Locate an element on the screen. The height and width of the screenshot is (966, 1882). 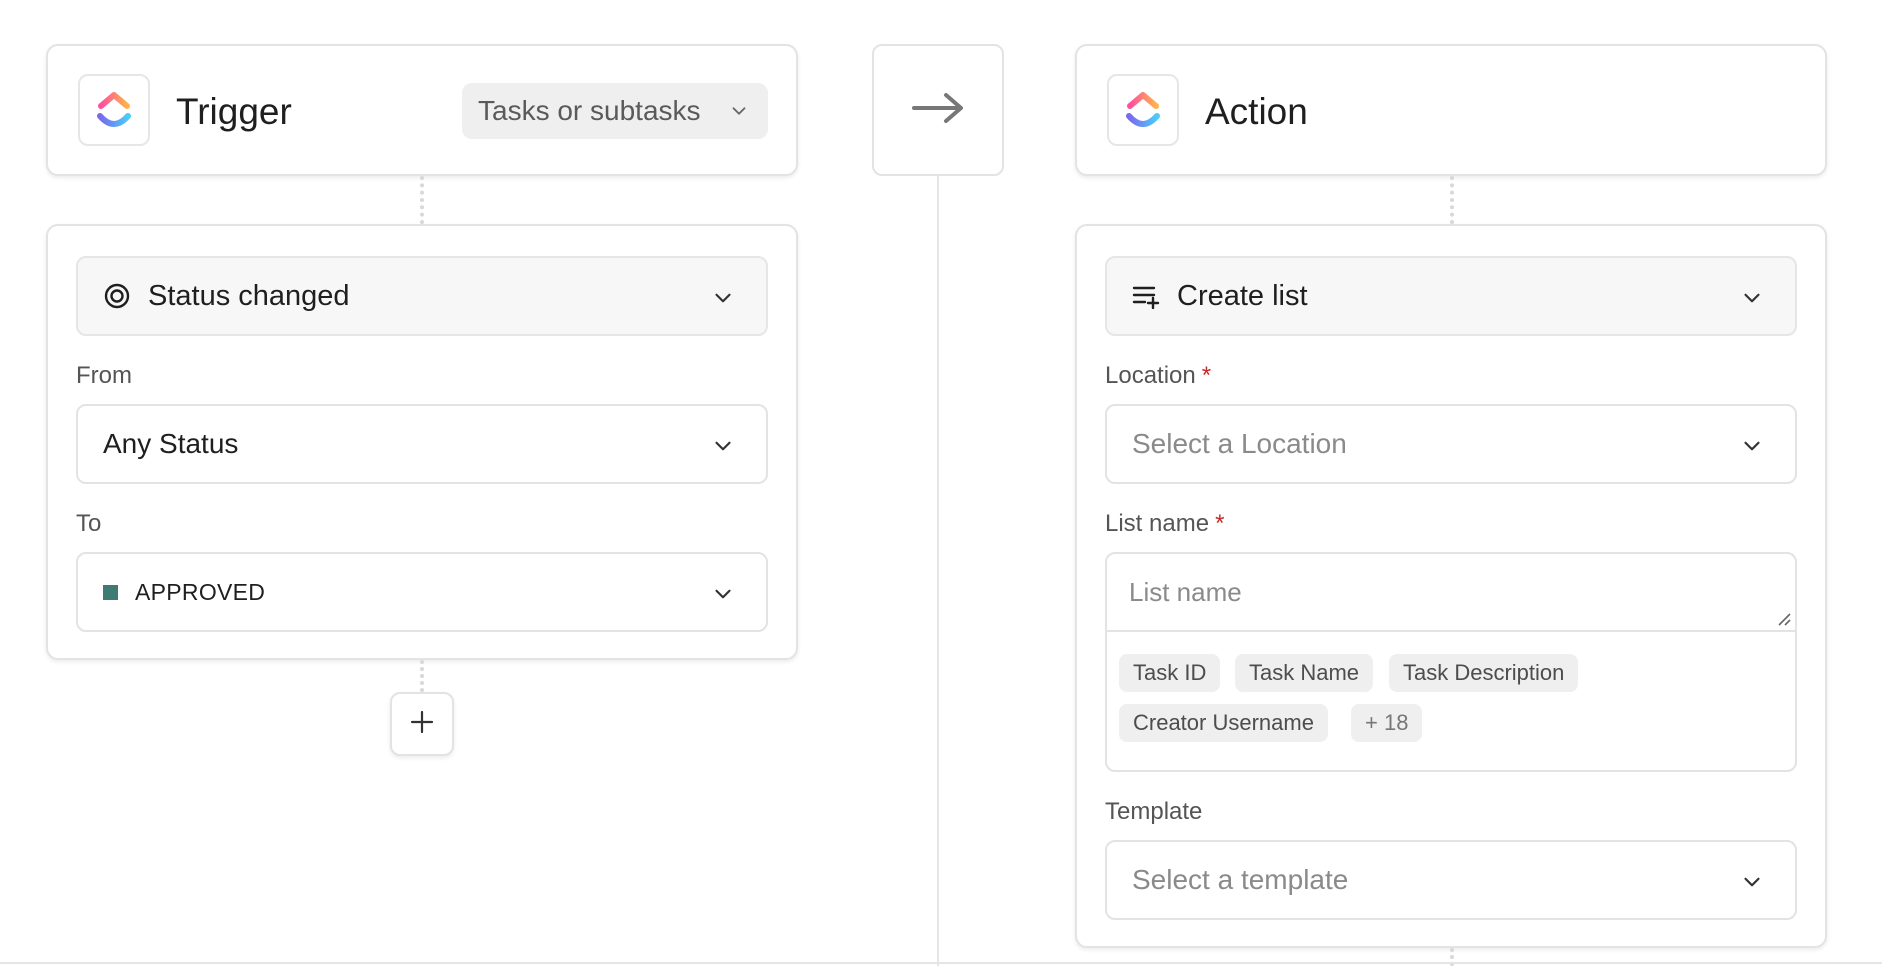
more-variables-chip: + 18 is located at coordinates (1387, 723).